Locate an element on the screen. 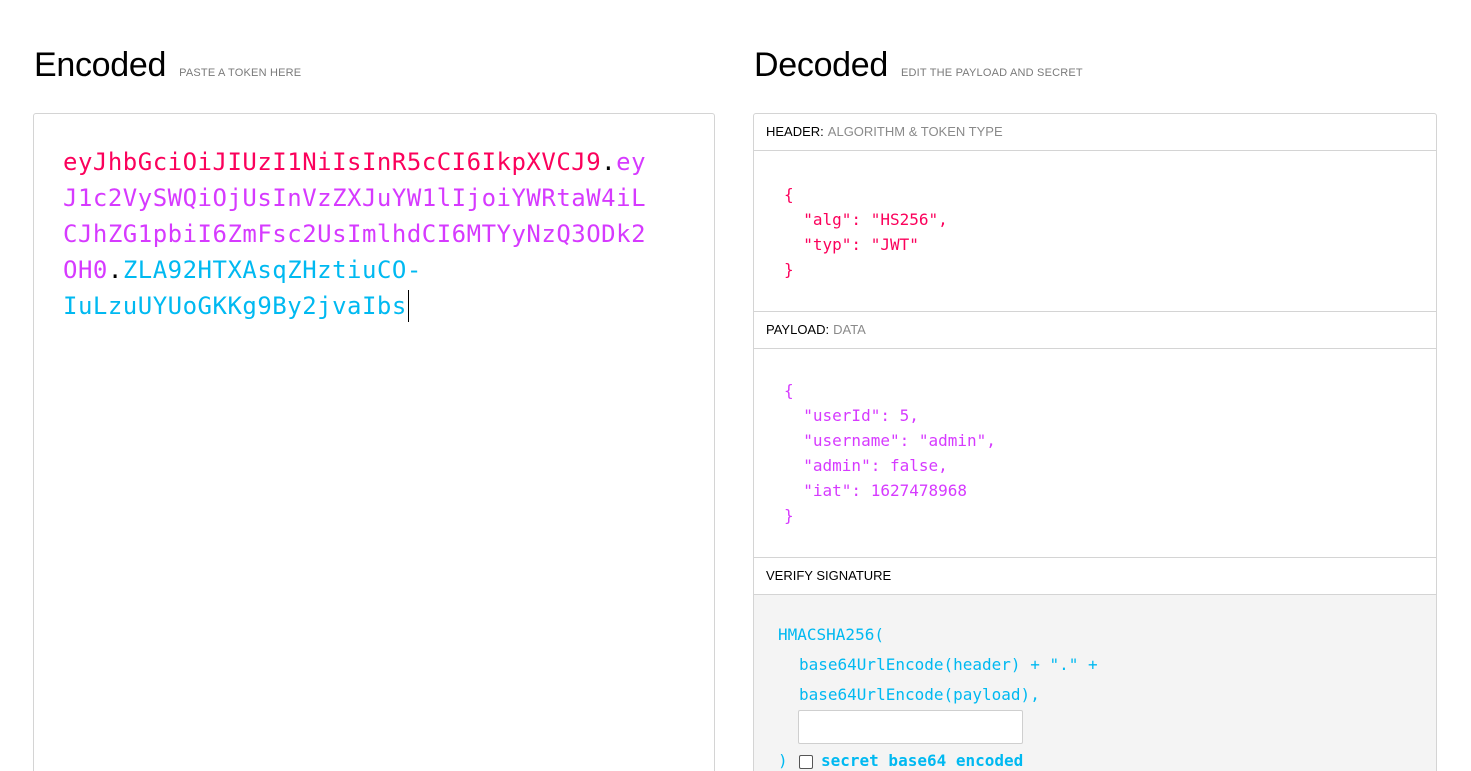 The height and width of the screenshot is (771, 1471). payload-panel-heading: PAYLOAD: DATA is located at coordinates (1095, 330).